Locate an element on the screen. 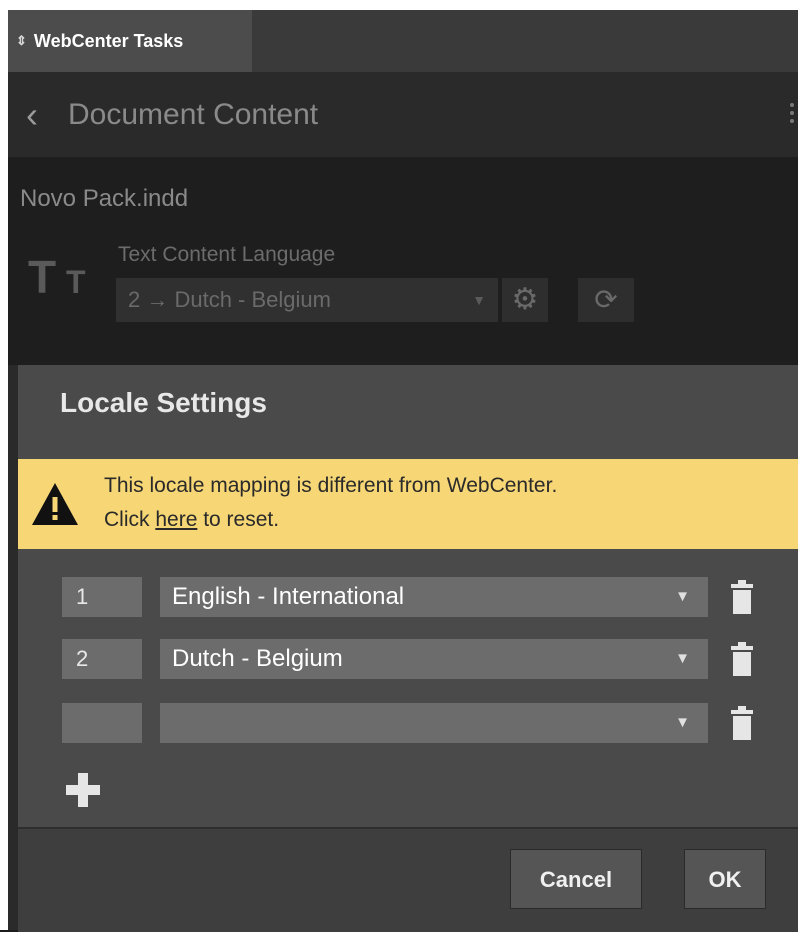 The width and height of the screenshot is (798, 932). locale-row: ▼ is located at coordinates (408, 725).